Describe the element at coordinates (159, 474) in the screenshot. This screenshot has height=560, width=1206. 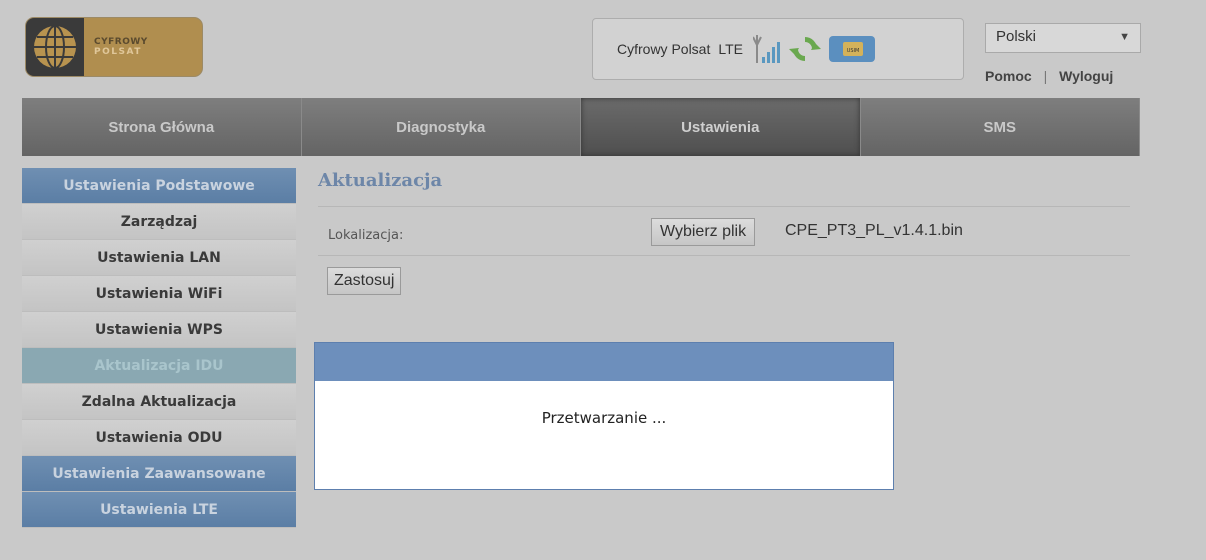
I see `sidebar-item-advanced-settings: Ustawienia Zaawansowane` at that location.